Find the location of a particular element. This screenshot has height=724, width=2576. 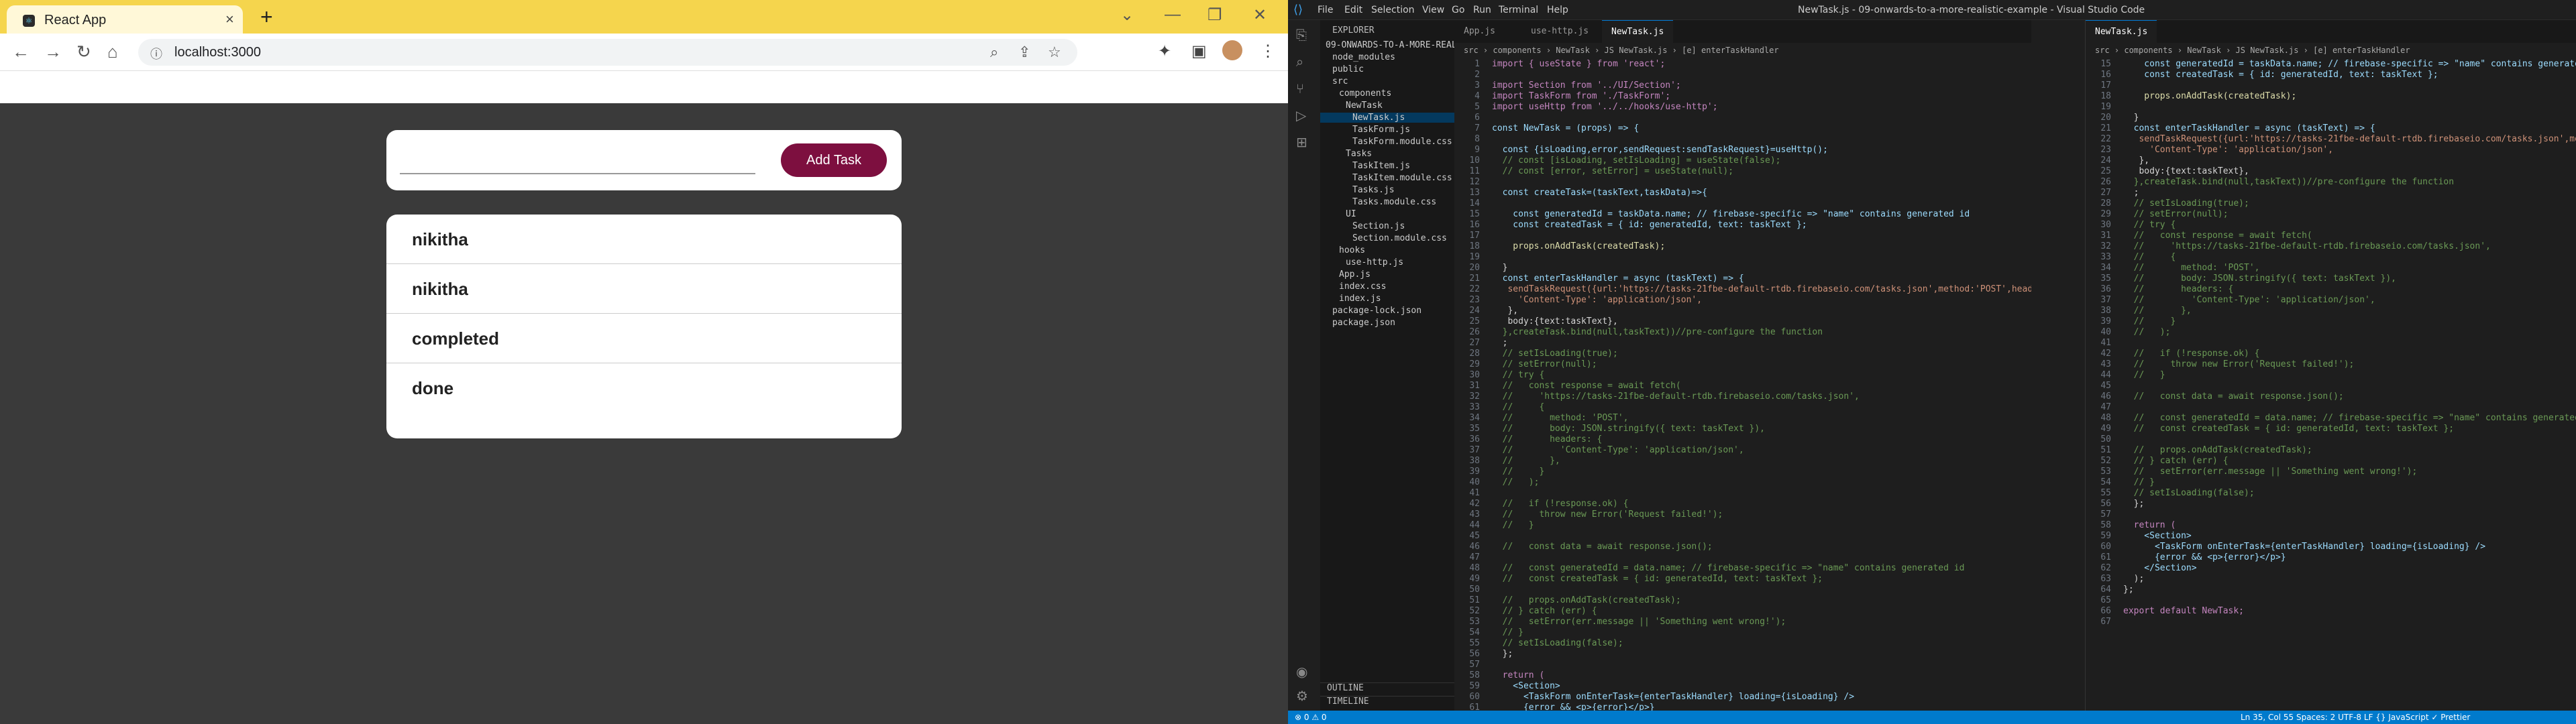

tree-item: TaskForm.module.css is located at coordinates (1386, 142).